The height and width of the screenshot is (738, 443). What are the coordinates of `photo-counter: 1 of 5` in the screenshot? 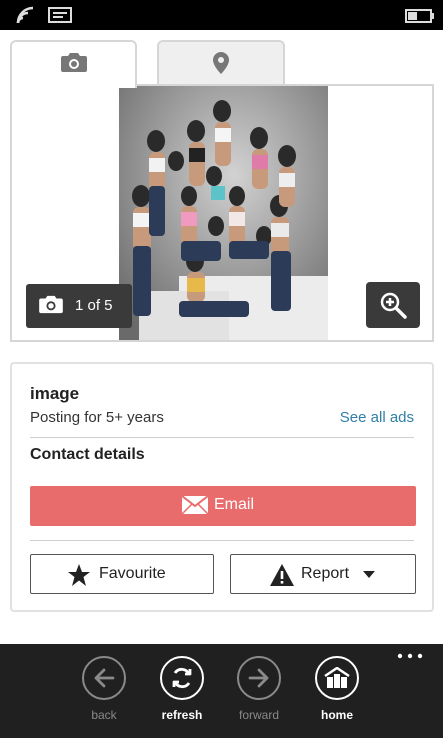 It's located at (79, 306).